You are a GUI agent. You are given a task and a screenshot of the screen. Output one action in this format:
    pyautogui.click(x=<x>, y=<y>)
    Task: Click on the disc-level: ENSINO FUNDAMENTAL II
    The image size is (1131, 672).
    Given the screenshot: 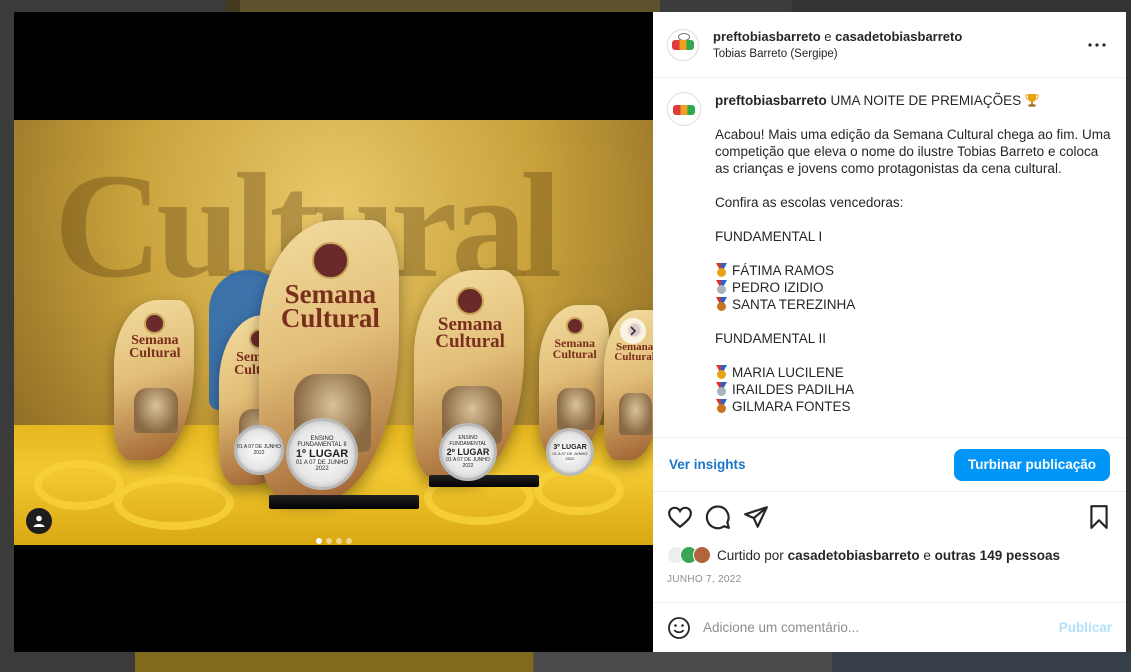 What is the action you would take?
    pyautogui.click(x=322, y=442)
    